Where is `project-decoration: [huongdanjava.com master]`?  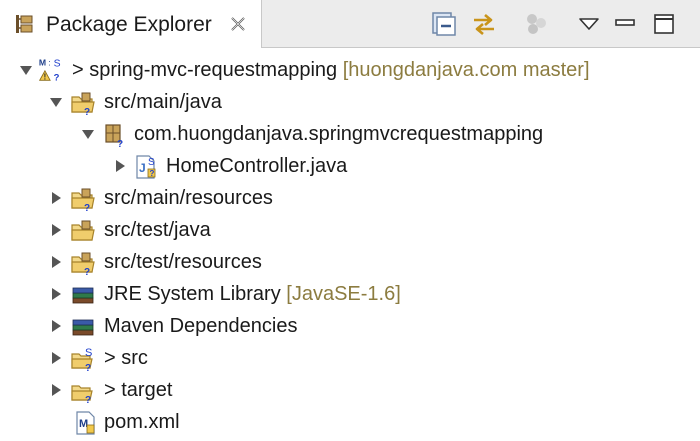 project-decoration: [huongdanjava.com master] is located at coordinates (466, 70).